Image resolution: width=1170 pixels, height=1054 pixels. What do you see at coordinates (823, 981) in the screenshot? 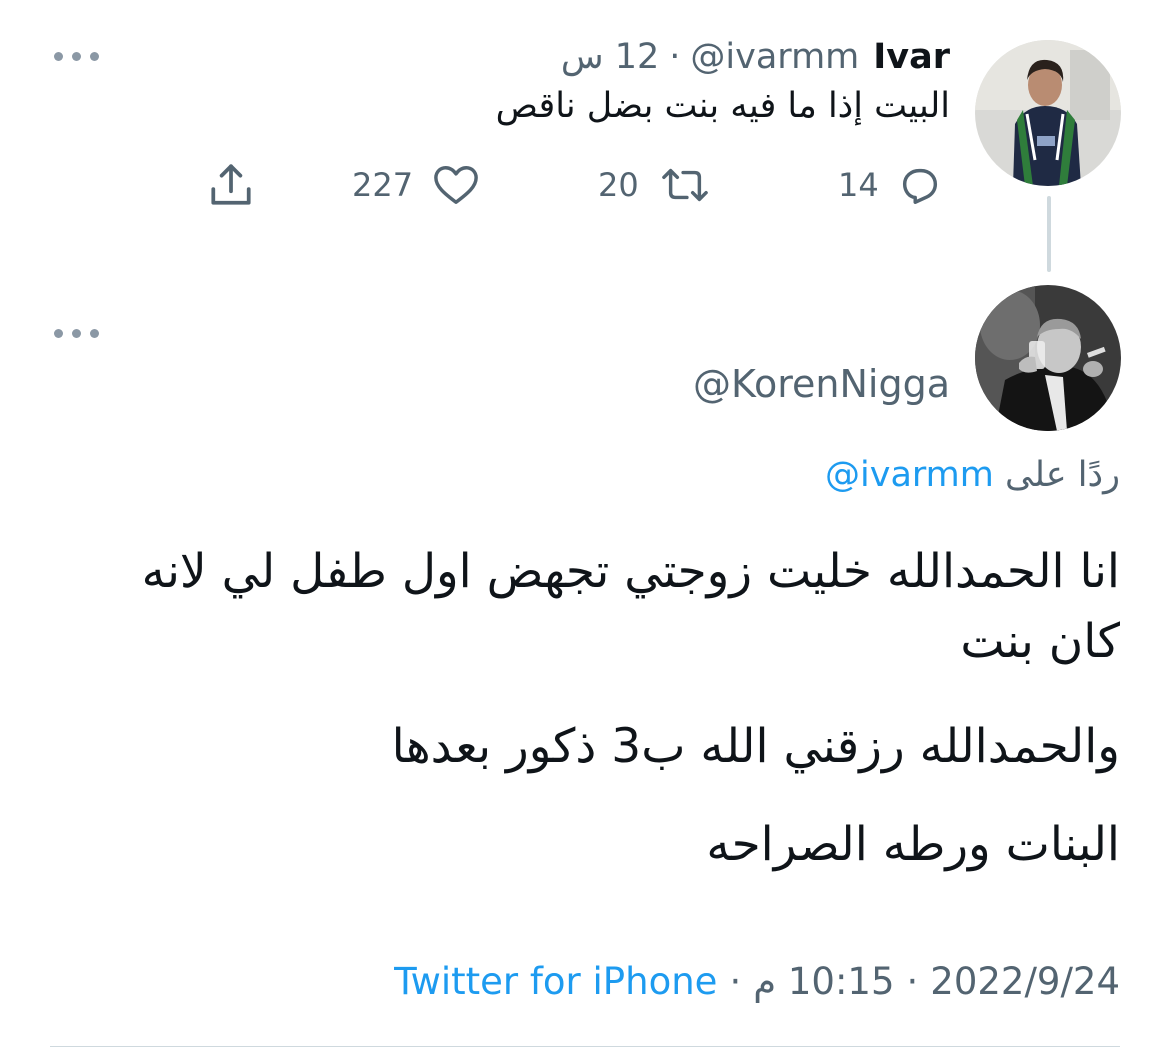
I see `tweet-time: 10:15 م` at bounding box center [823, 981].